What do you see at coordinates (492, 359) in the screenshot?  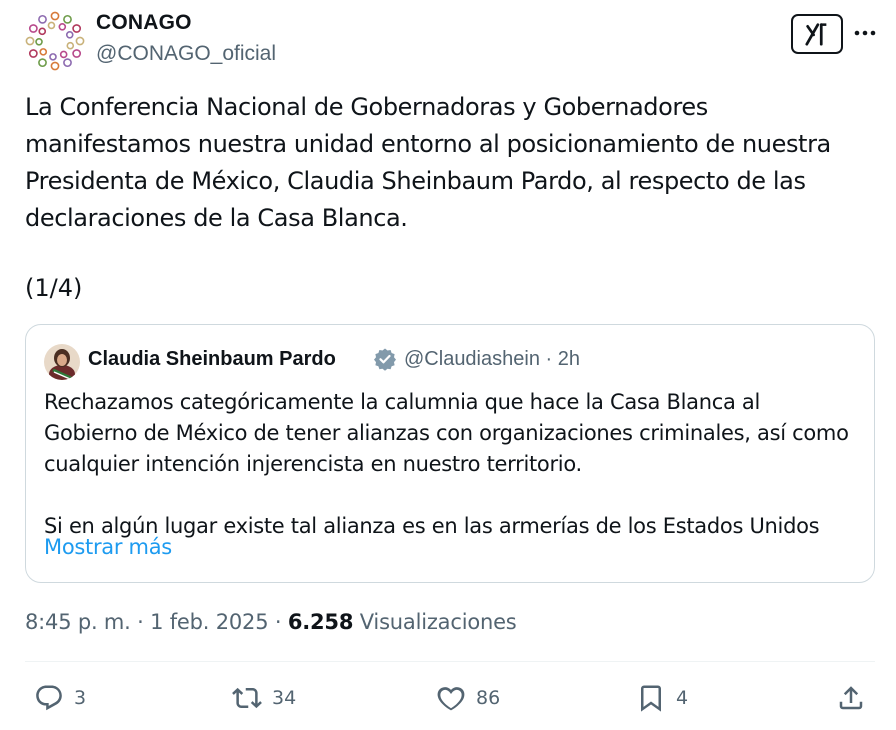 I see `quote-handle-time: @Claudiashein · 2h` at bounding box center [492, 359].